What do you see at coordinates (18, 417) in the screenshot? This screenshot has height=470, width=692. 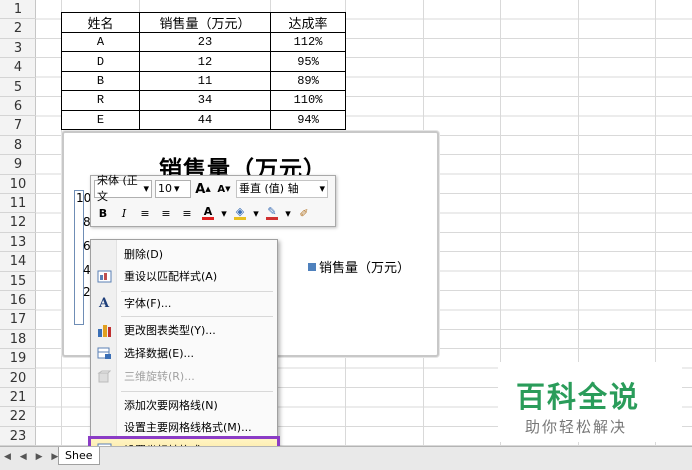 I see `row-number: 22` at bounding box center [18, 417].